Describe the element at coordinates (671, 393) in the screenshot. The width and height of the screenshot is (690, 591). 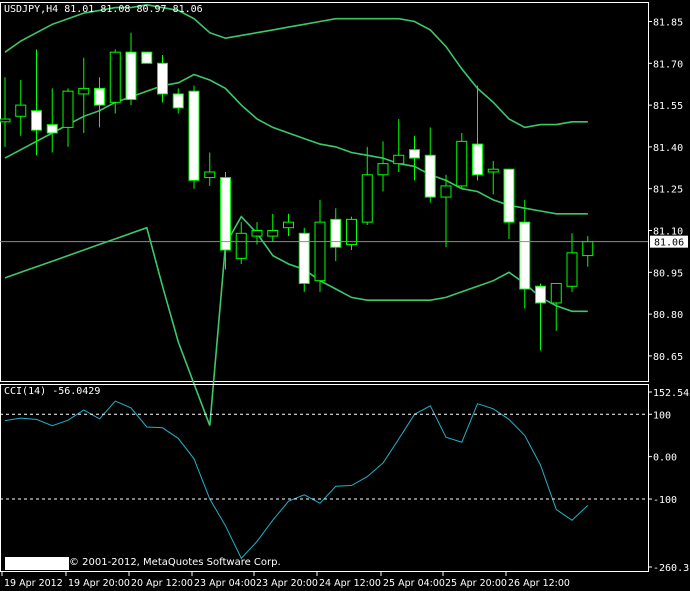
I see `cci-tick-label: 152.5452` at that location.